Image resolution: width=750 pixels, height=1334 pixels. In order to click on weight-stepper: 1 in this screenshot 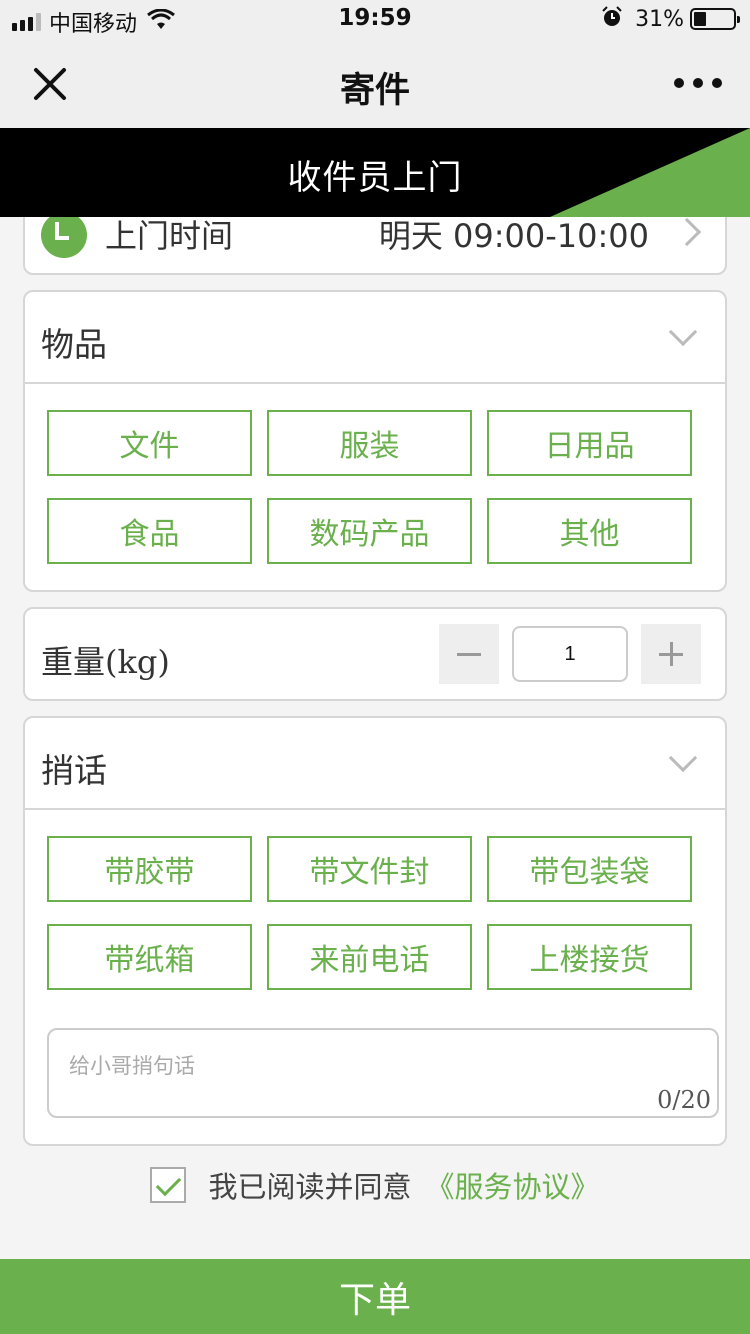, I will do `click(570, 654)`.